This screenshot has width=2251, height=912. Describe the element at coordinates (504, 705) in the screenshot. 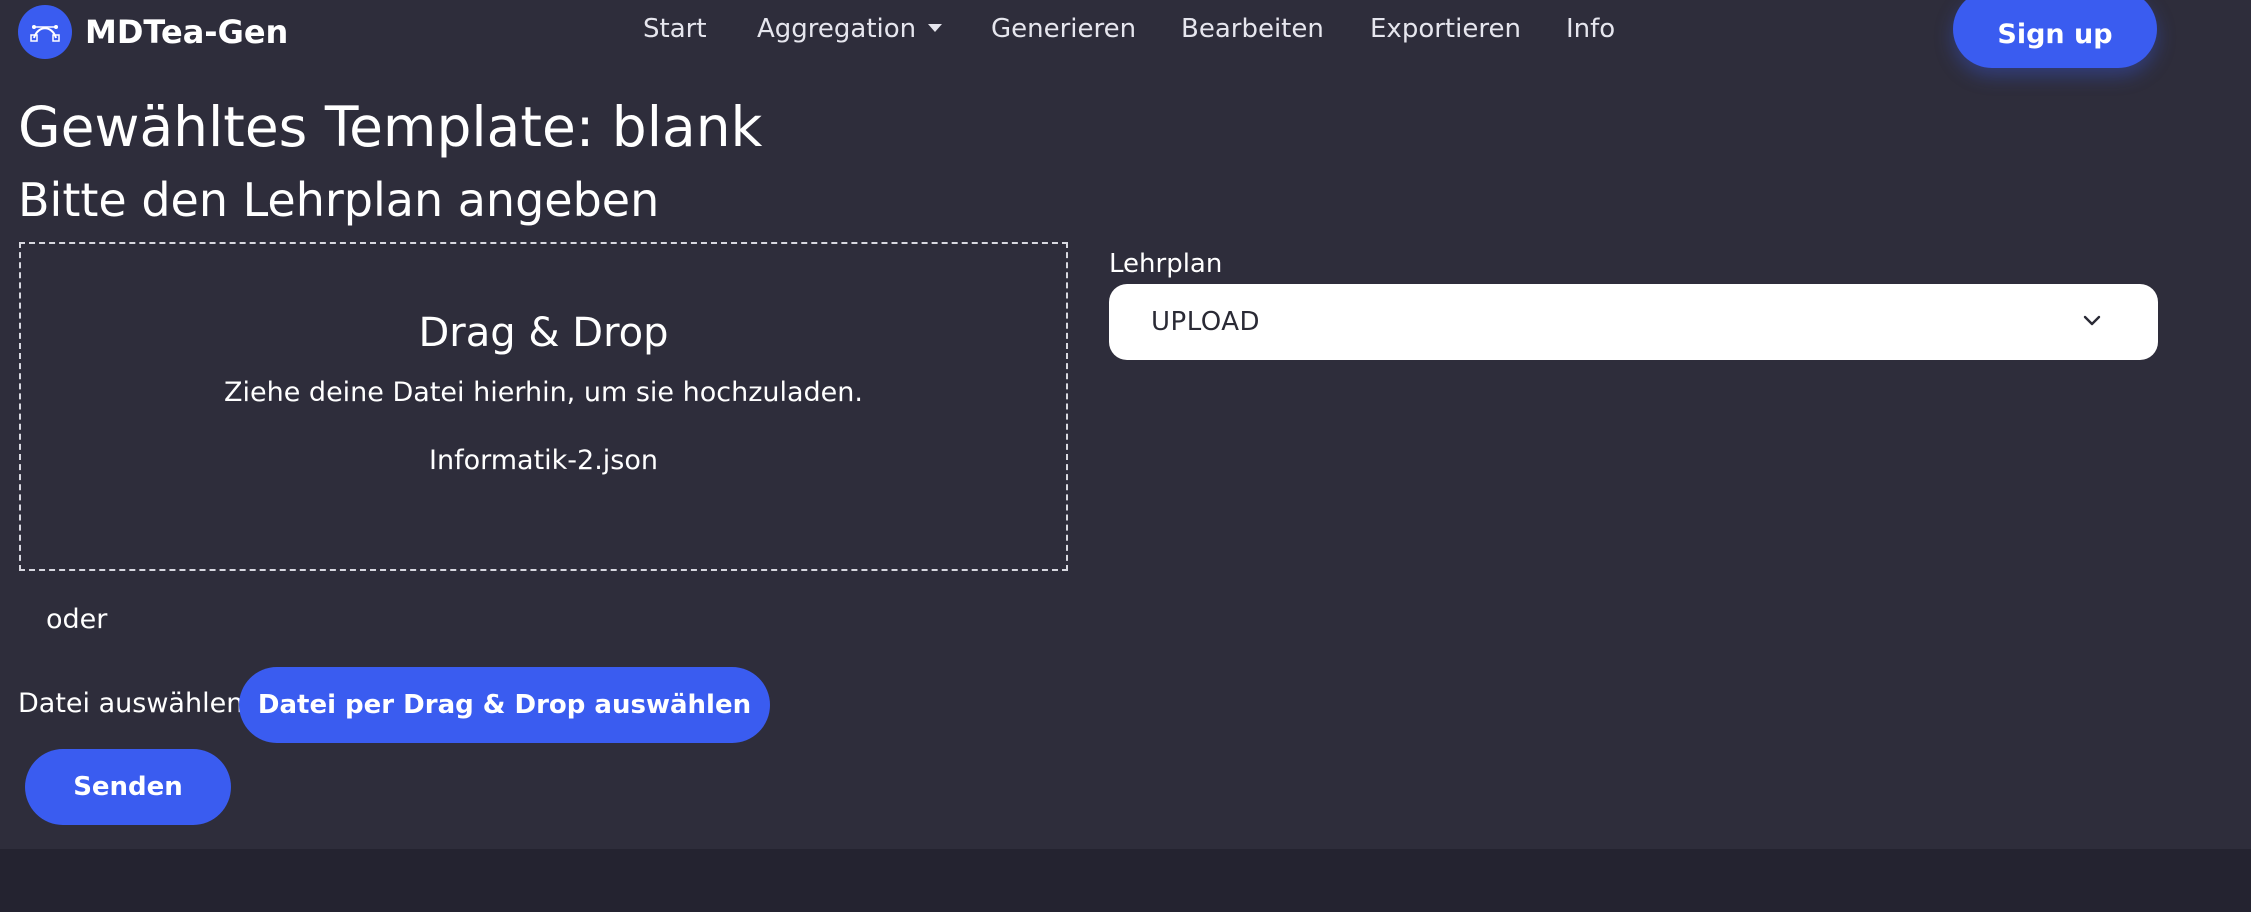

I see `file-select-button: Datei per Drag & Drop auswählen` at that location.